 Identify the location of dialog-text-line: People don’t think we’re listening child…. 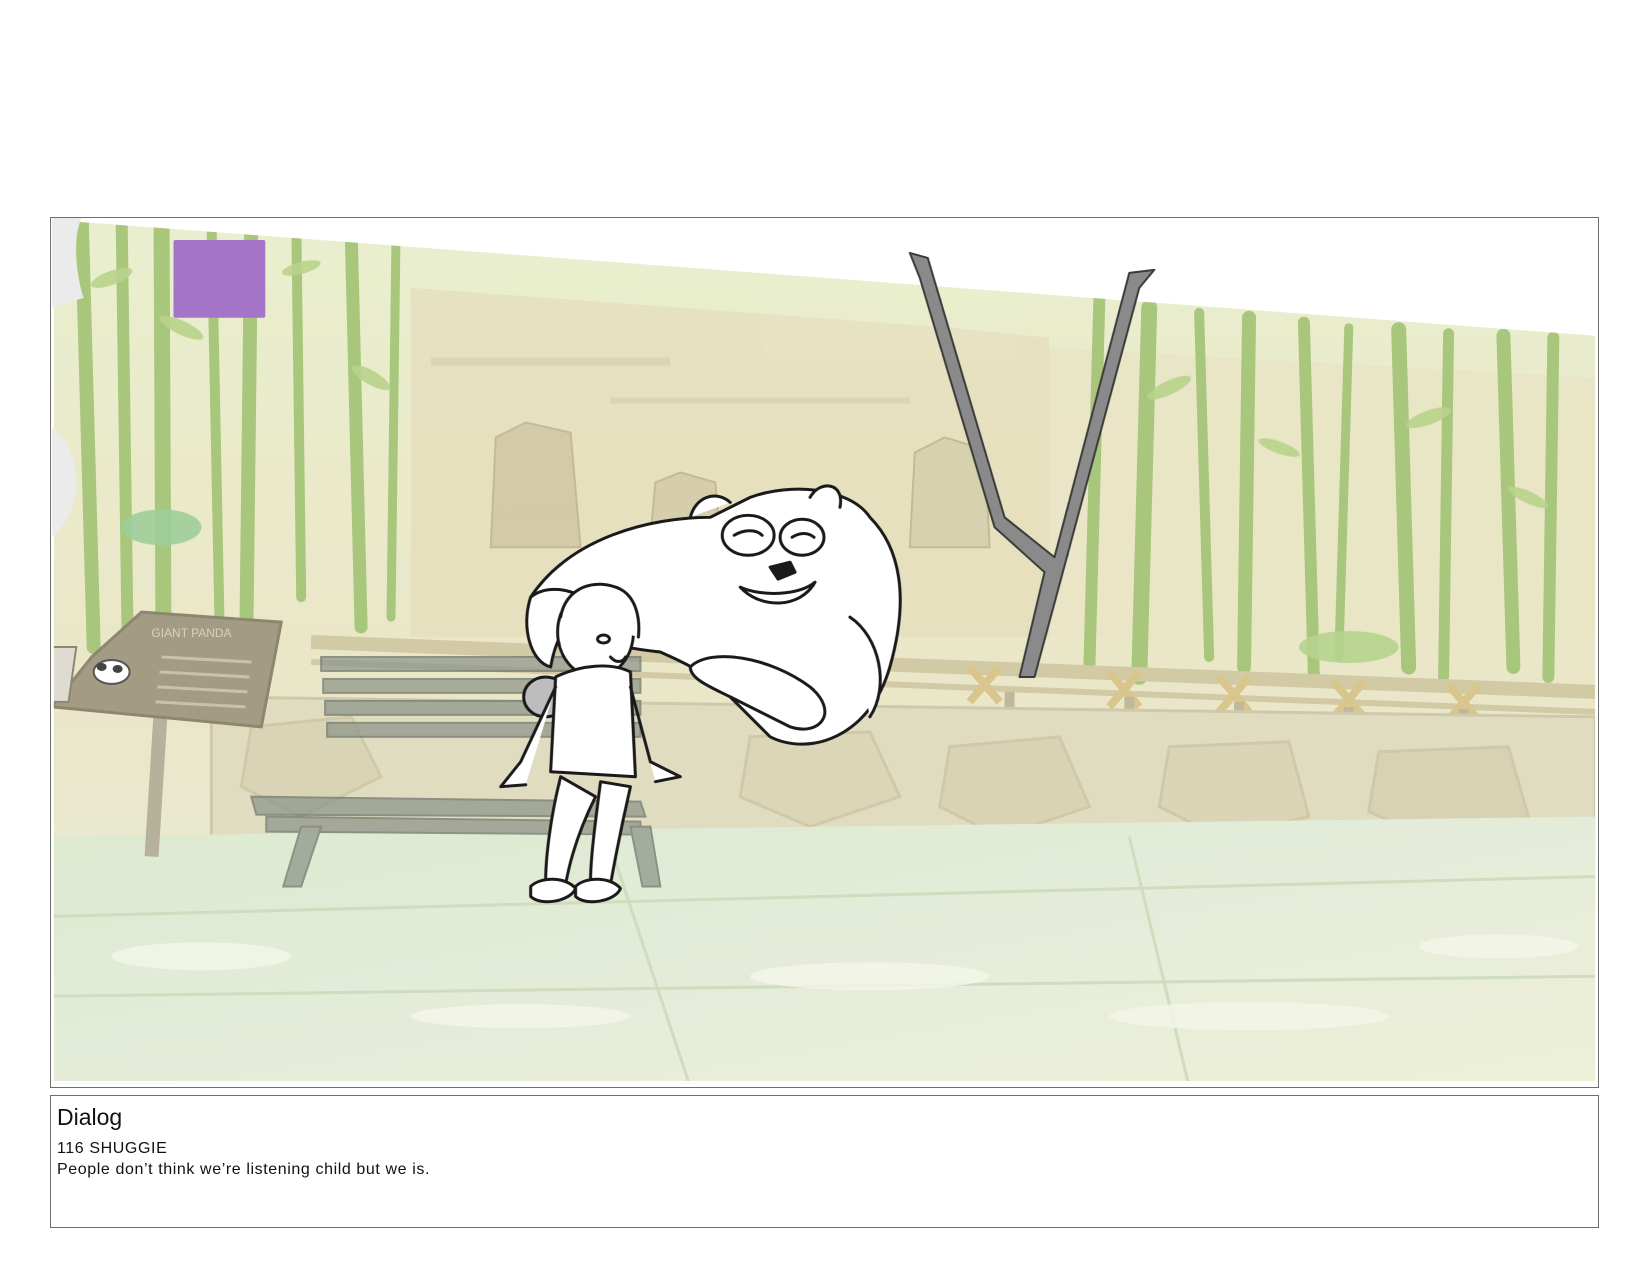
(244, 1169).